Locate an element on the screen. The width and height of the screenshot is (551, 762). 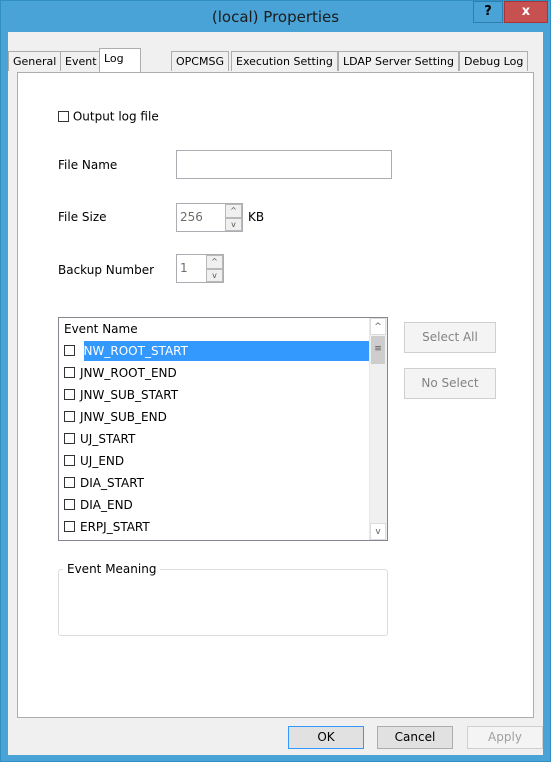
tab-execution-setting: Execution Setting is located at coordinates (284, 61).